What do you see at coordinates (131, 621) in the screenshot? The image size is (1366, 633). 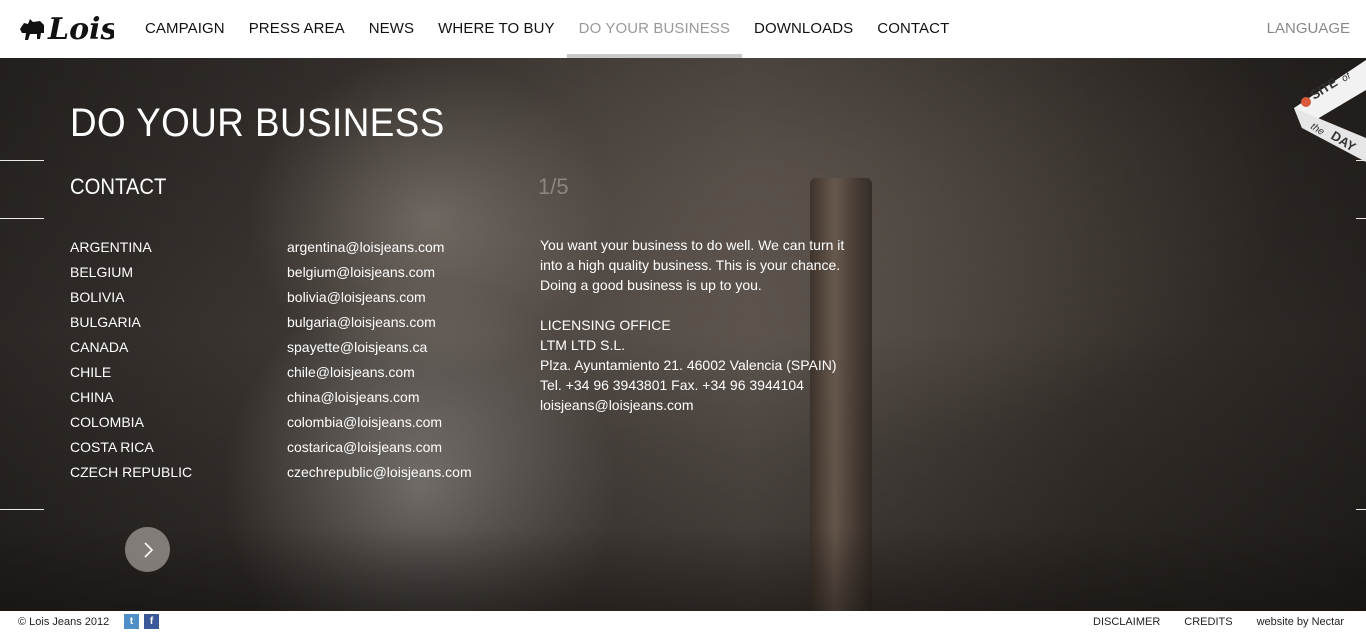 I see `twitter-icon: t` at bounding box center [131, 621].